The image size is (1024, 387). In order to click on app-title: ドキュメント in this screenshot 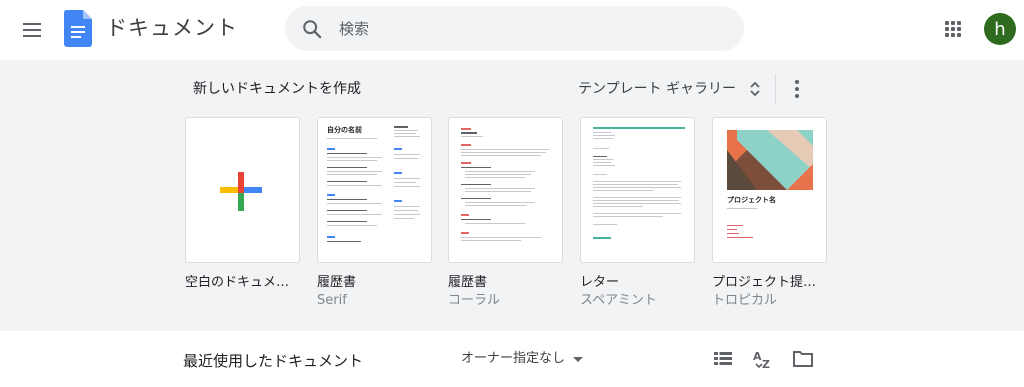, I will do `click(172, 28)`.